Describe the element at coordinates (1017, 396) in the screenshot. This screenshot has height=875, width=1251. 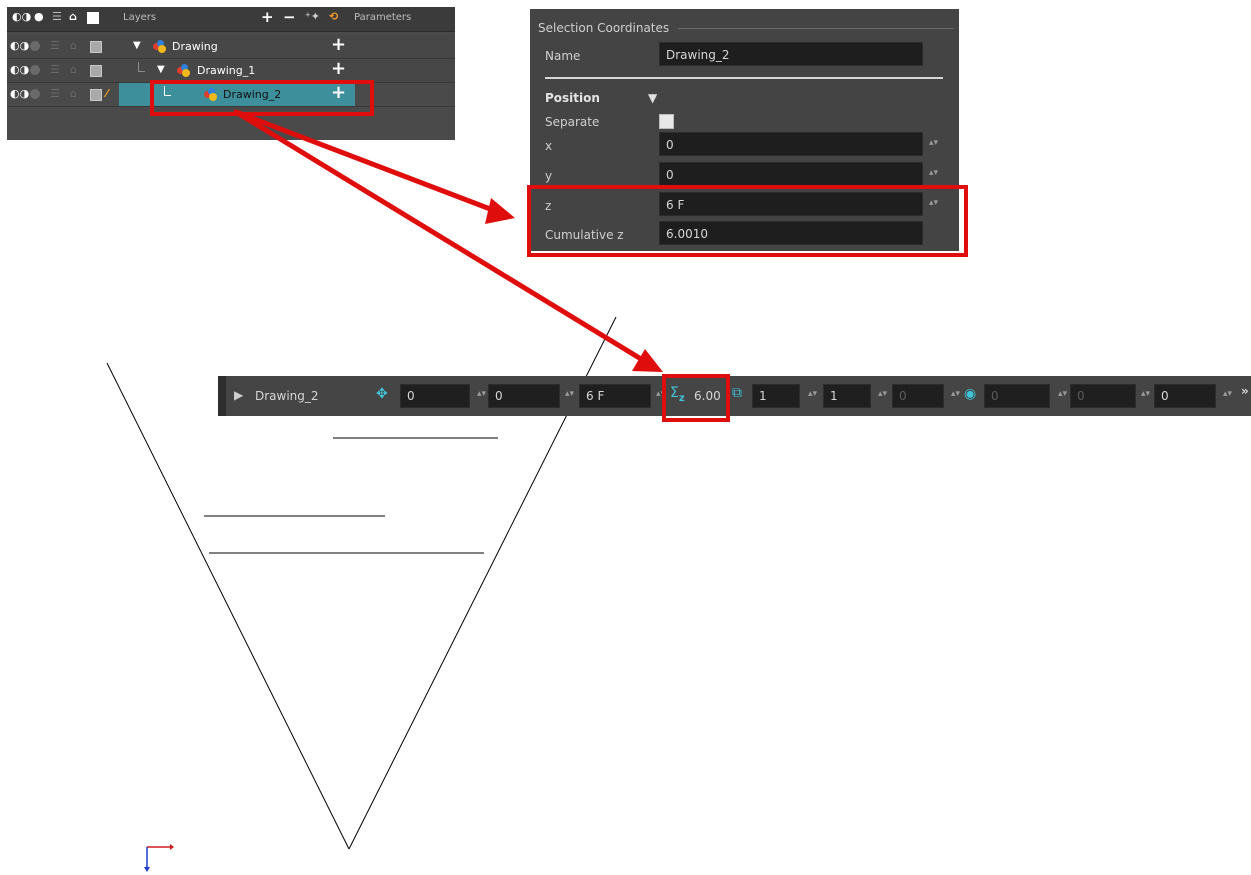
I see `rotate-x-field: 0` at that location.